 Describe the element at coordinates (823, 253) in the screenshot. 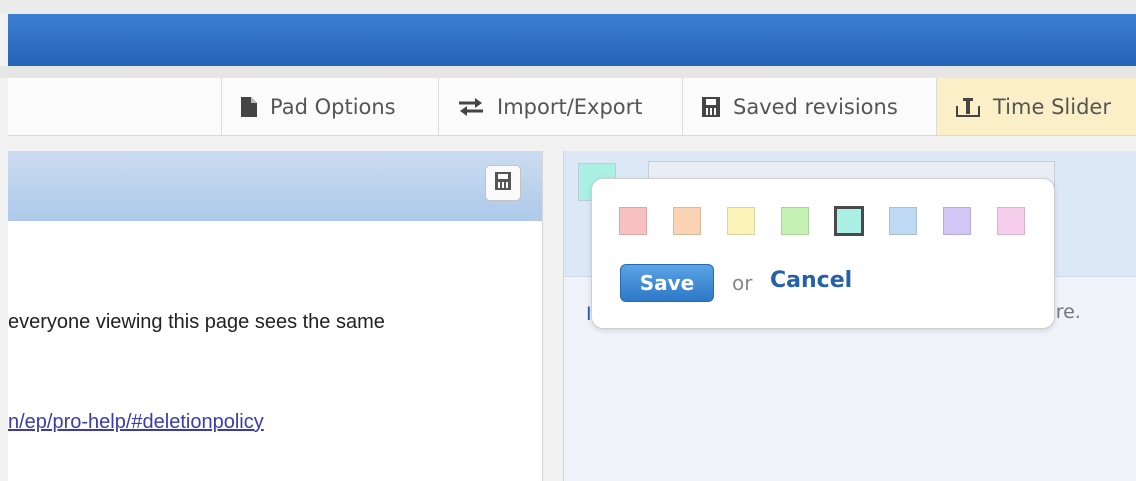

I see `color-picker-popup: Save or Cancel` at that location.